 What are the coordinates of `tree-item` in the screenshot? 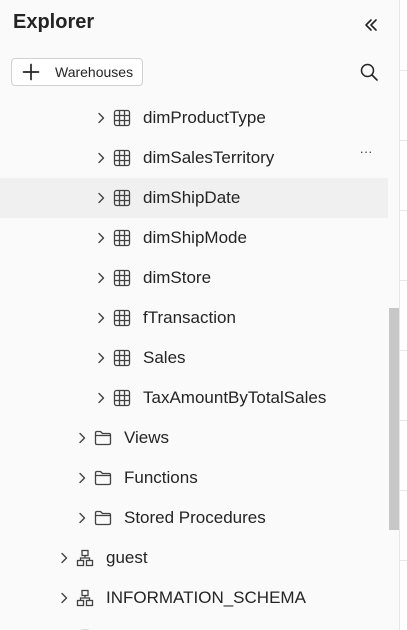 It's located at (194, 624).